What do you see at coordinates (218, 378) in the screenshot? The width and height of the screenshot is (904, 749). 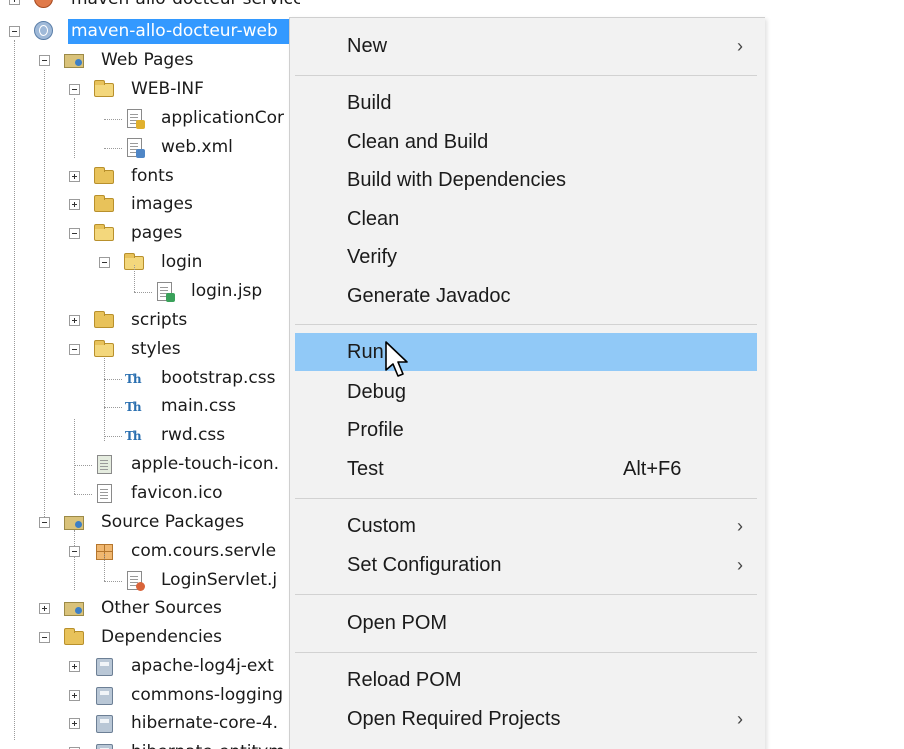 I see `tree-node-label: bootstrap.css` at bounding box center [218, 378].